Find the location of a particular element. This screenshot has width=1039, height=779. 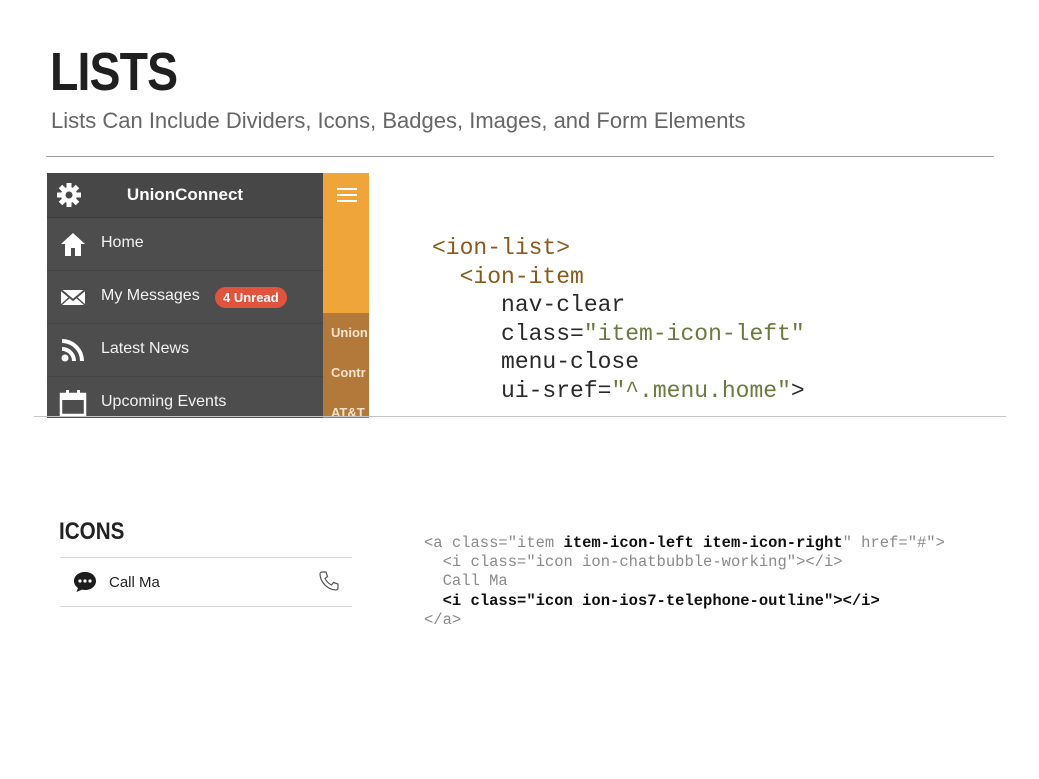

list-item-call: Call Ma is located at coordinates (206, 582).